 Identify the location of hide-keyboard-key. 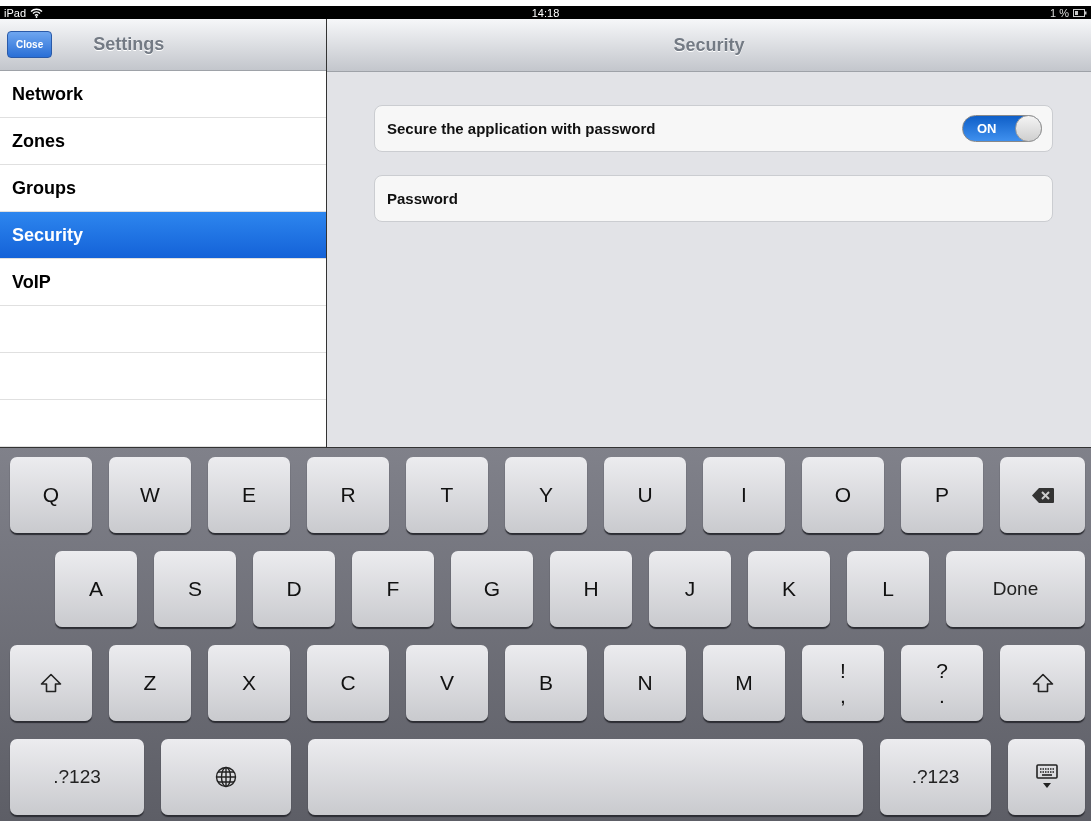
(1046, 777).